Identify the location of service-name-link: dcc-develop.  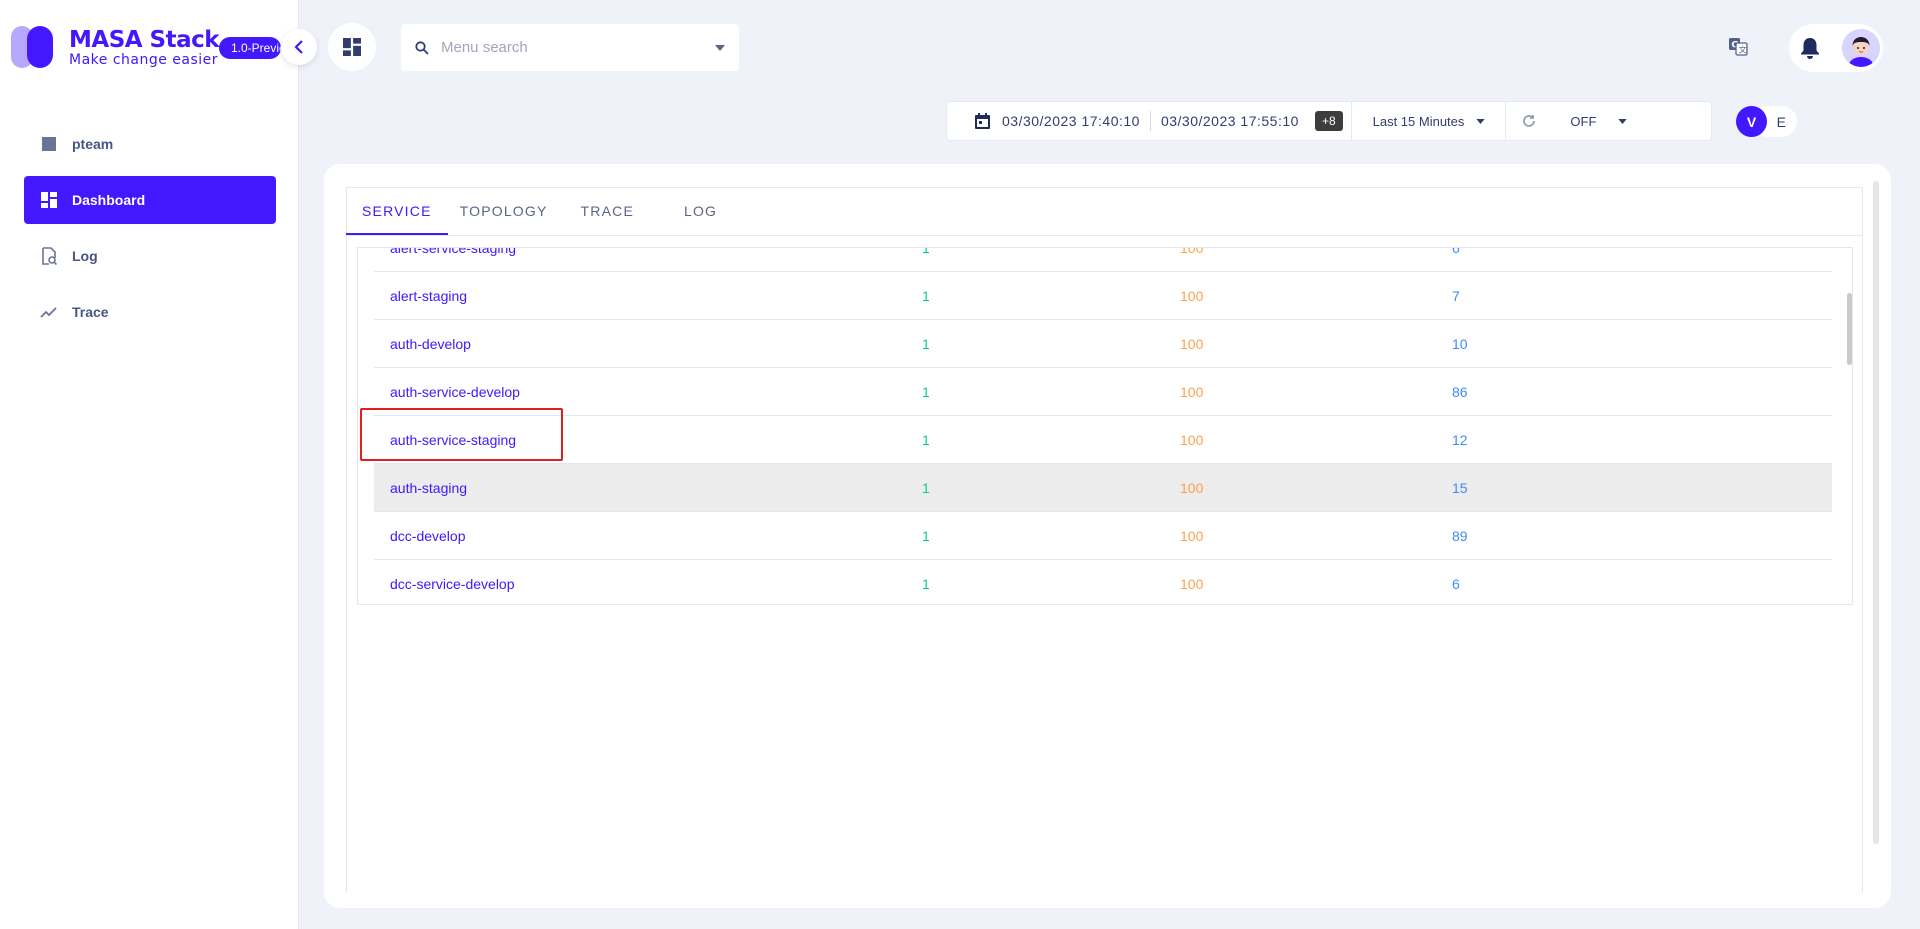
(648, 536).